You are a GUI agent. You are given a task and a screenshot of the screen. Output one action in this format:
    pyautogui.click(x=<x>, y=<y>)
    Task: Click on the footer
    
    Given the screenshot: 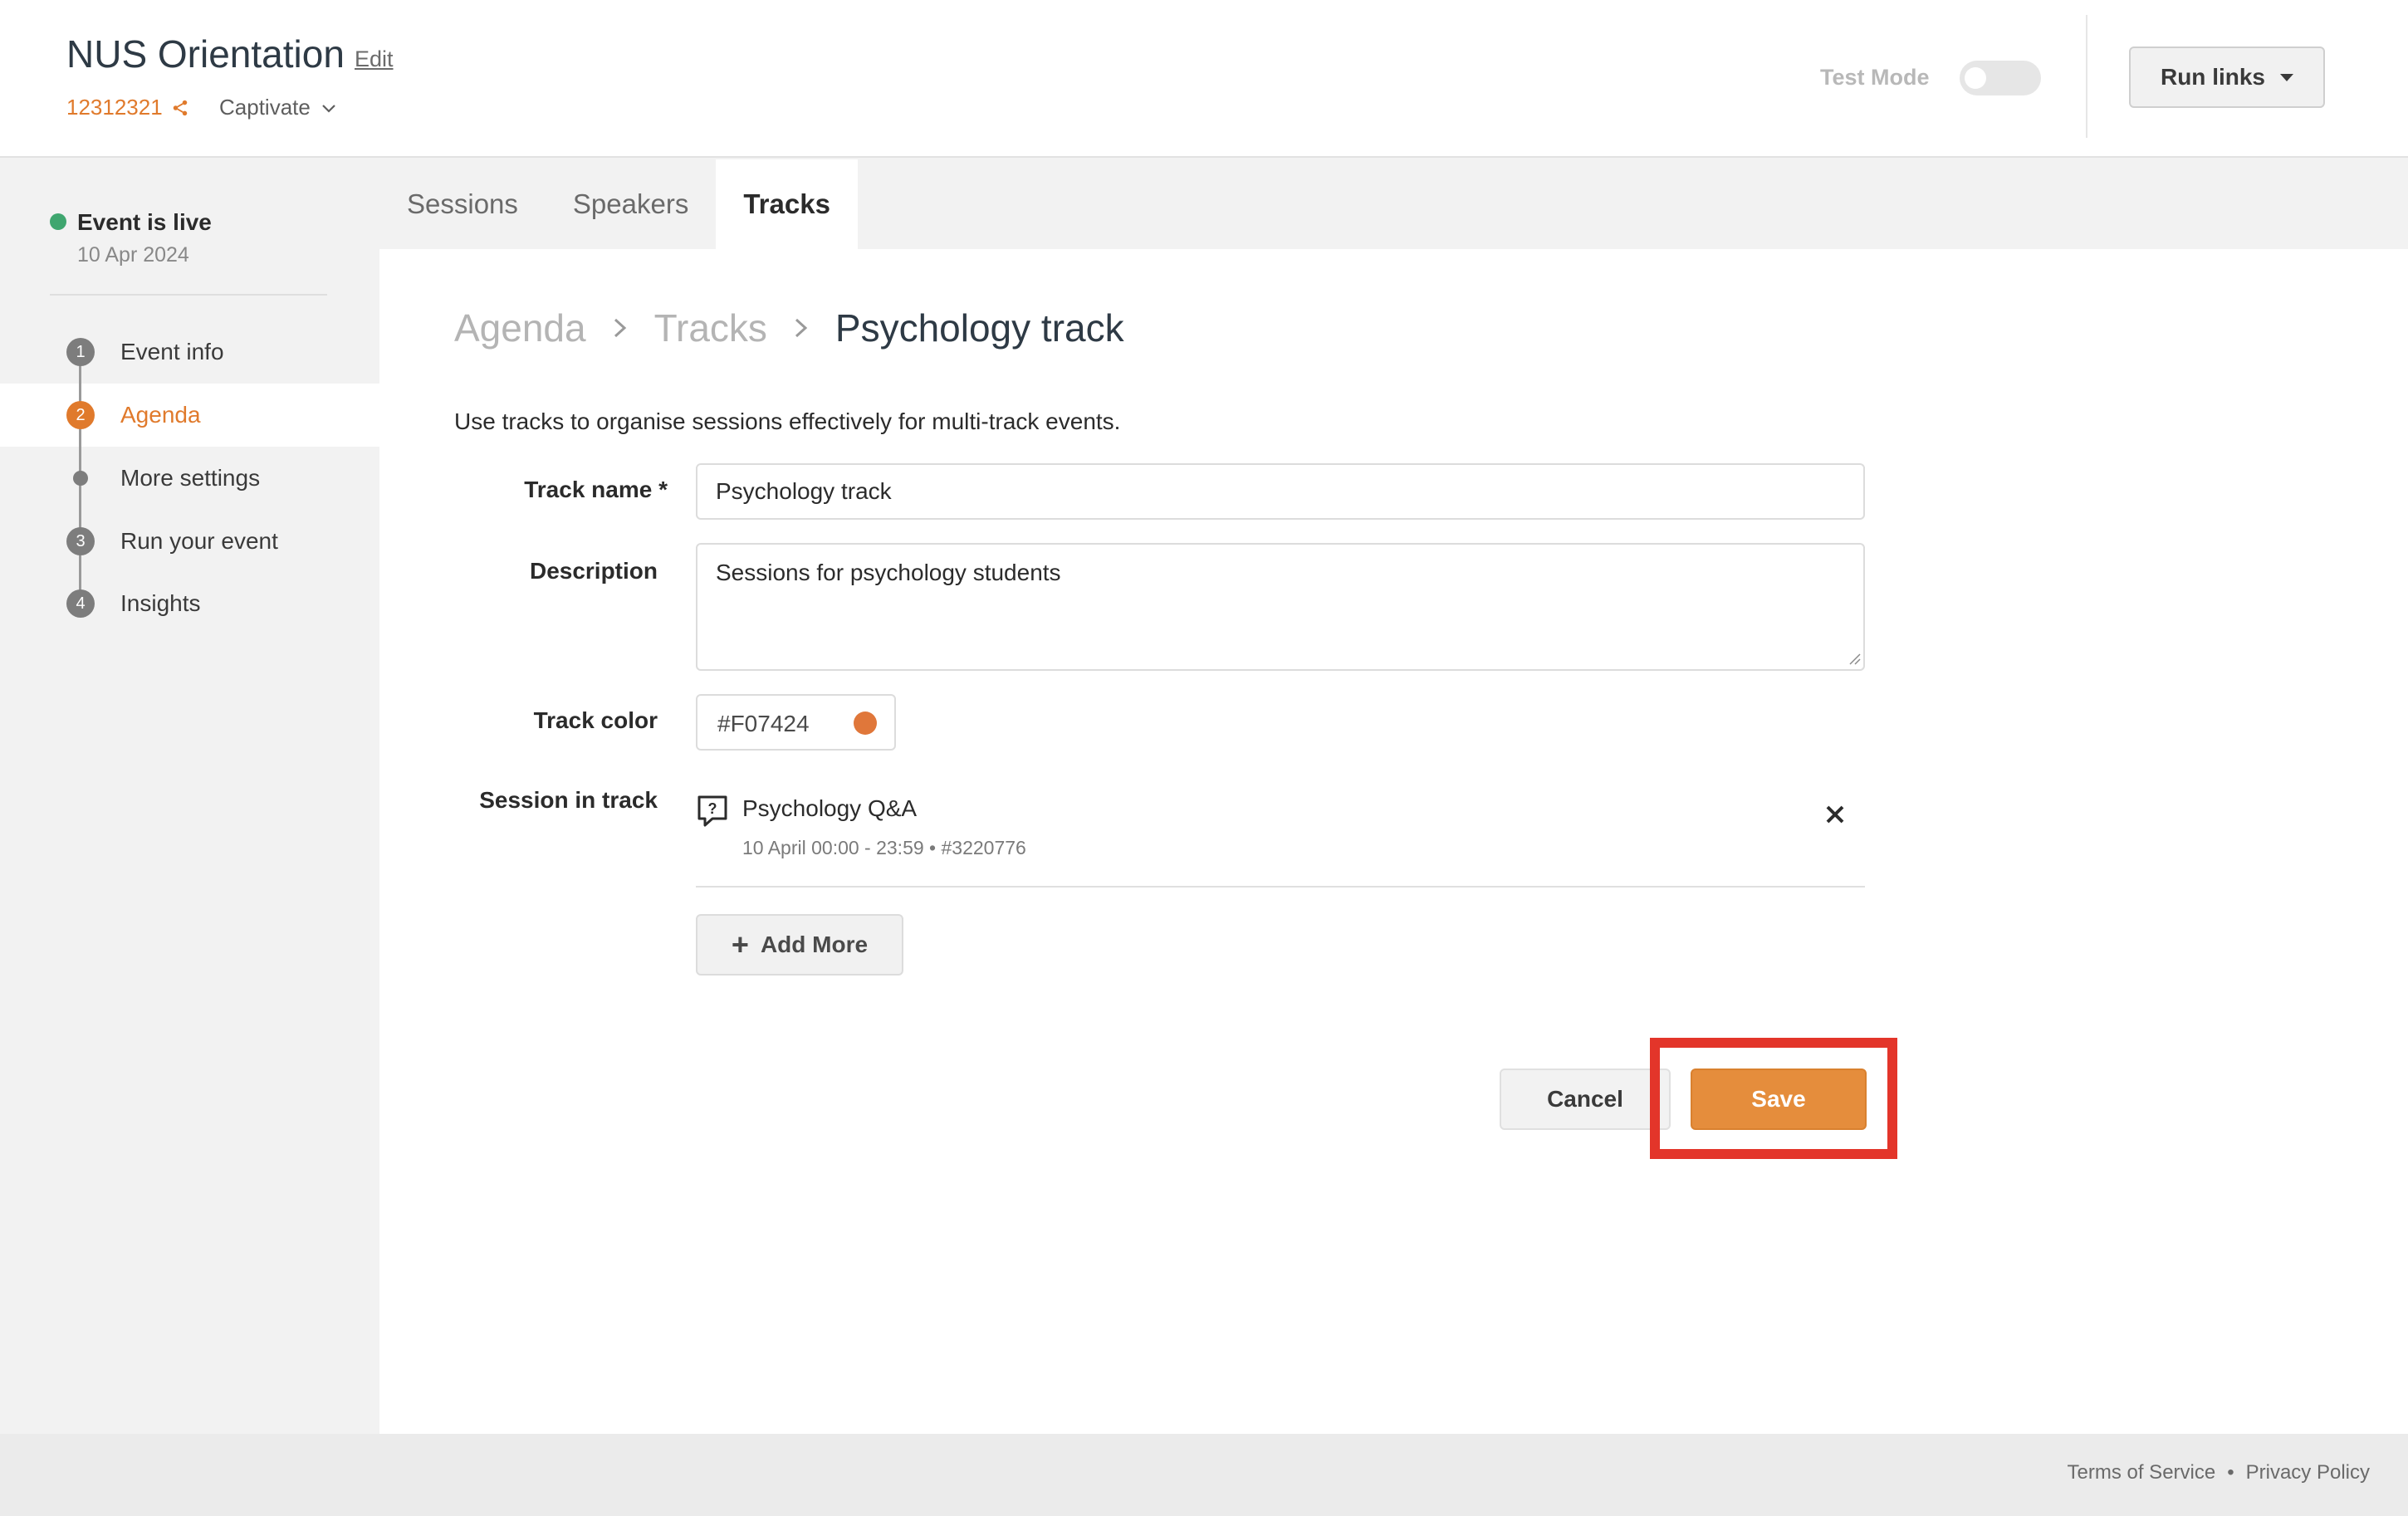 What is the action you would take?
    pyautogui.click(x=1204, y=1475)
    